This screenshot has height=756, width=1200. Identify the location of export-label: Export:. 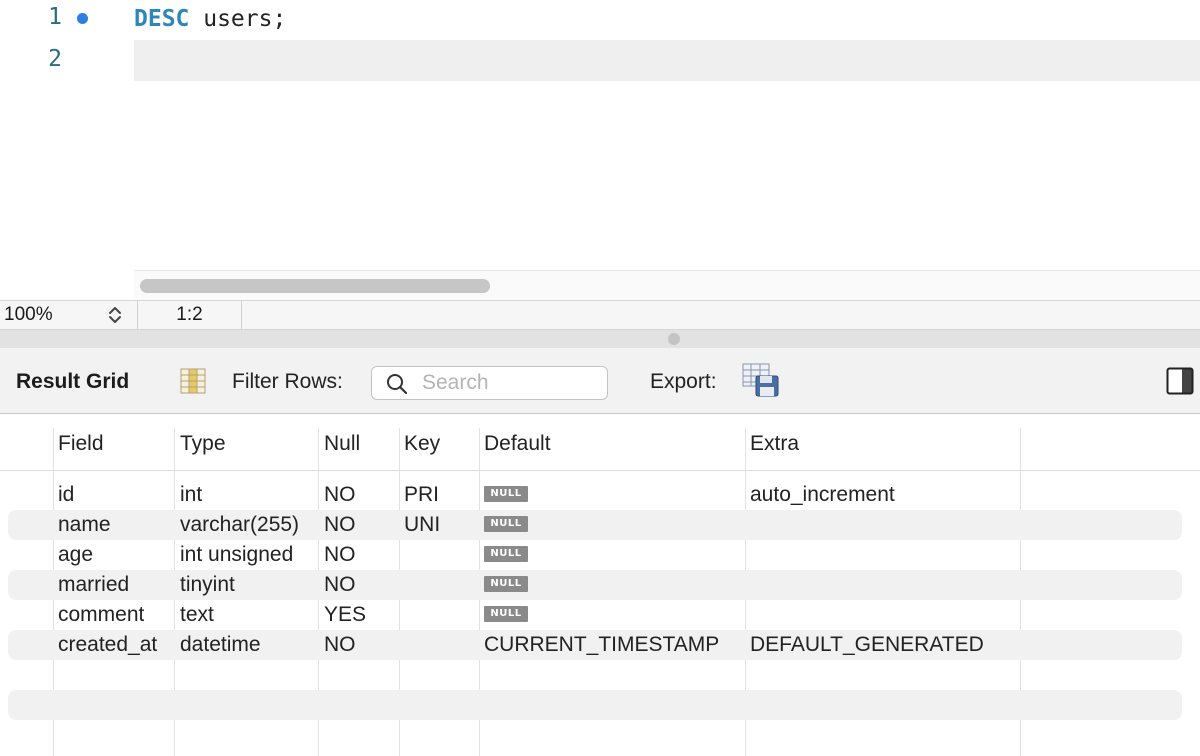
(683, 381).